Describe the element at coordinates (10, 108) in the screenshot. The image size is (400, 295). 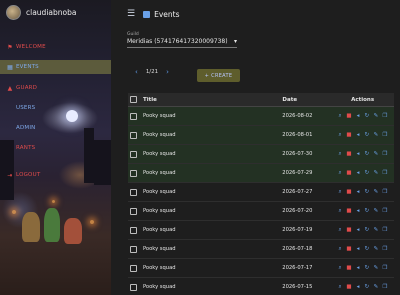
I see `users-icon` at that location.